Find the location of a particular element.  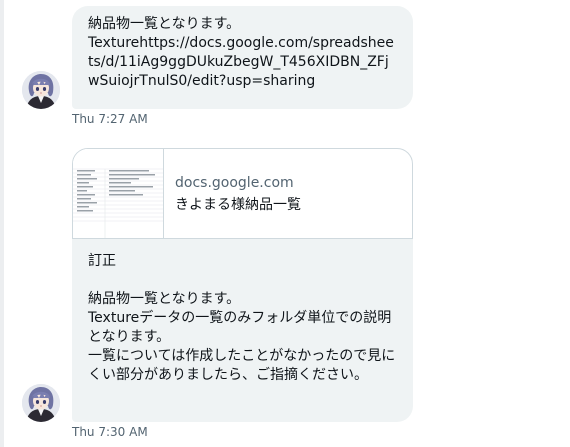

link-domain: docs.google.com is located at coordinates (234, 183).